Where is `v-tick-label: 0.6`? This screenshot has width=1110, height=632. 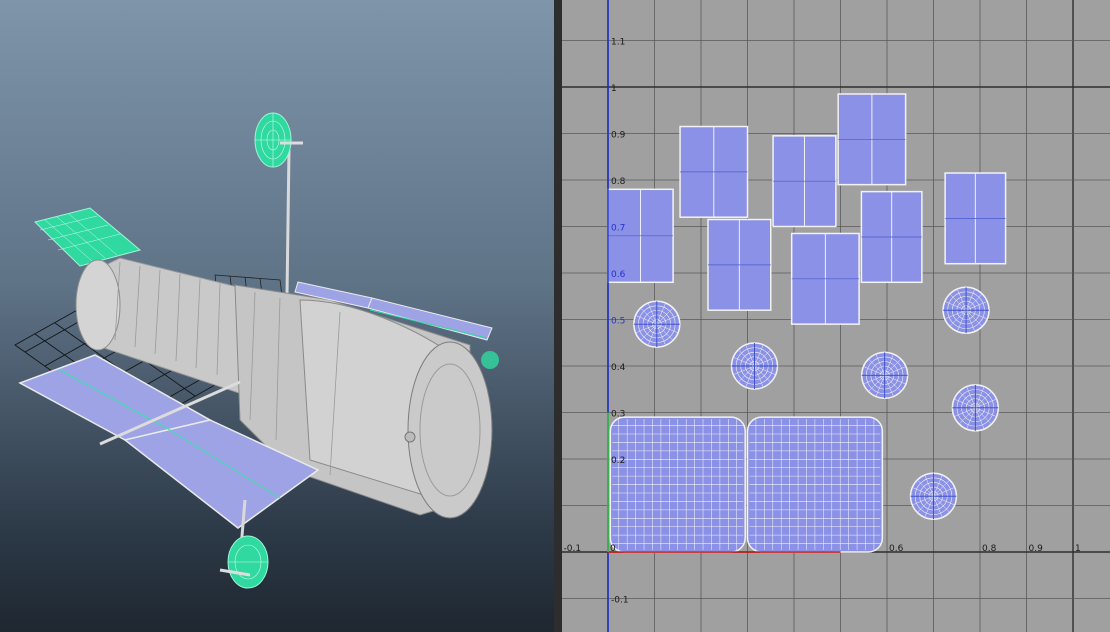 v-tick-label: 0.6 is located at coordinates (618, 275).